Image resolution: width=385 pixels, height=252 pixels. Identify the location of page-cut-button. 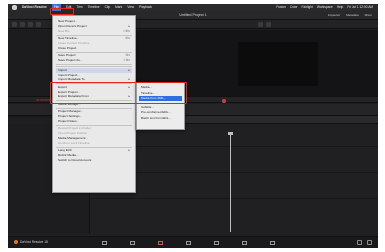
(132, 243).